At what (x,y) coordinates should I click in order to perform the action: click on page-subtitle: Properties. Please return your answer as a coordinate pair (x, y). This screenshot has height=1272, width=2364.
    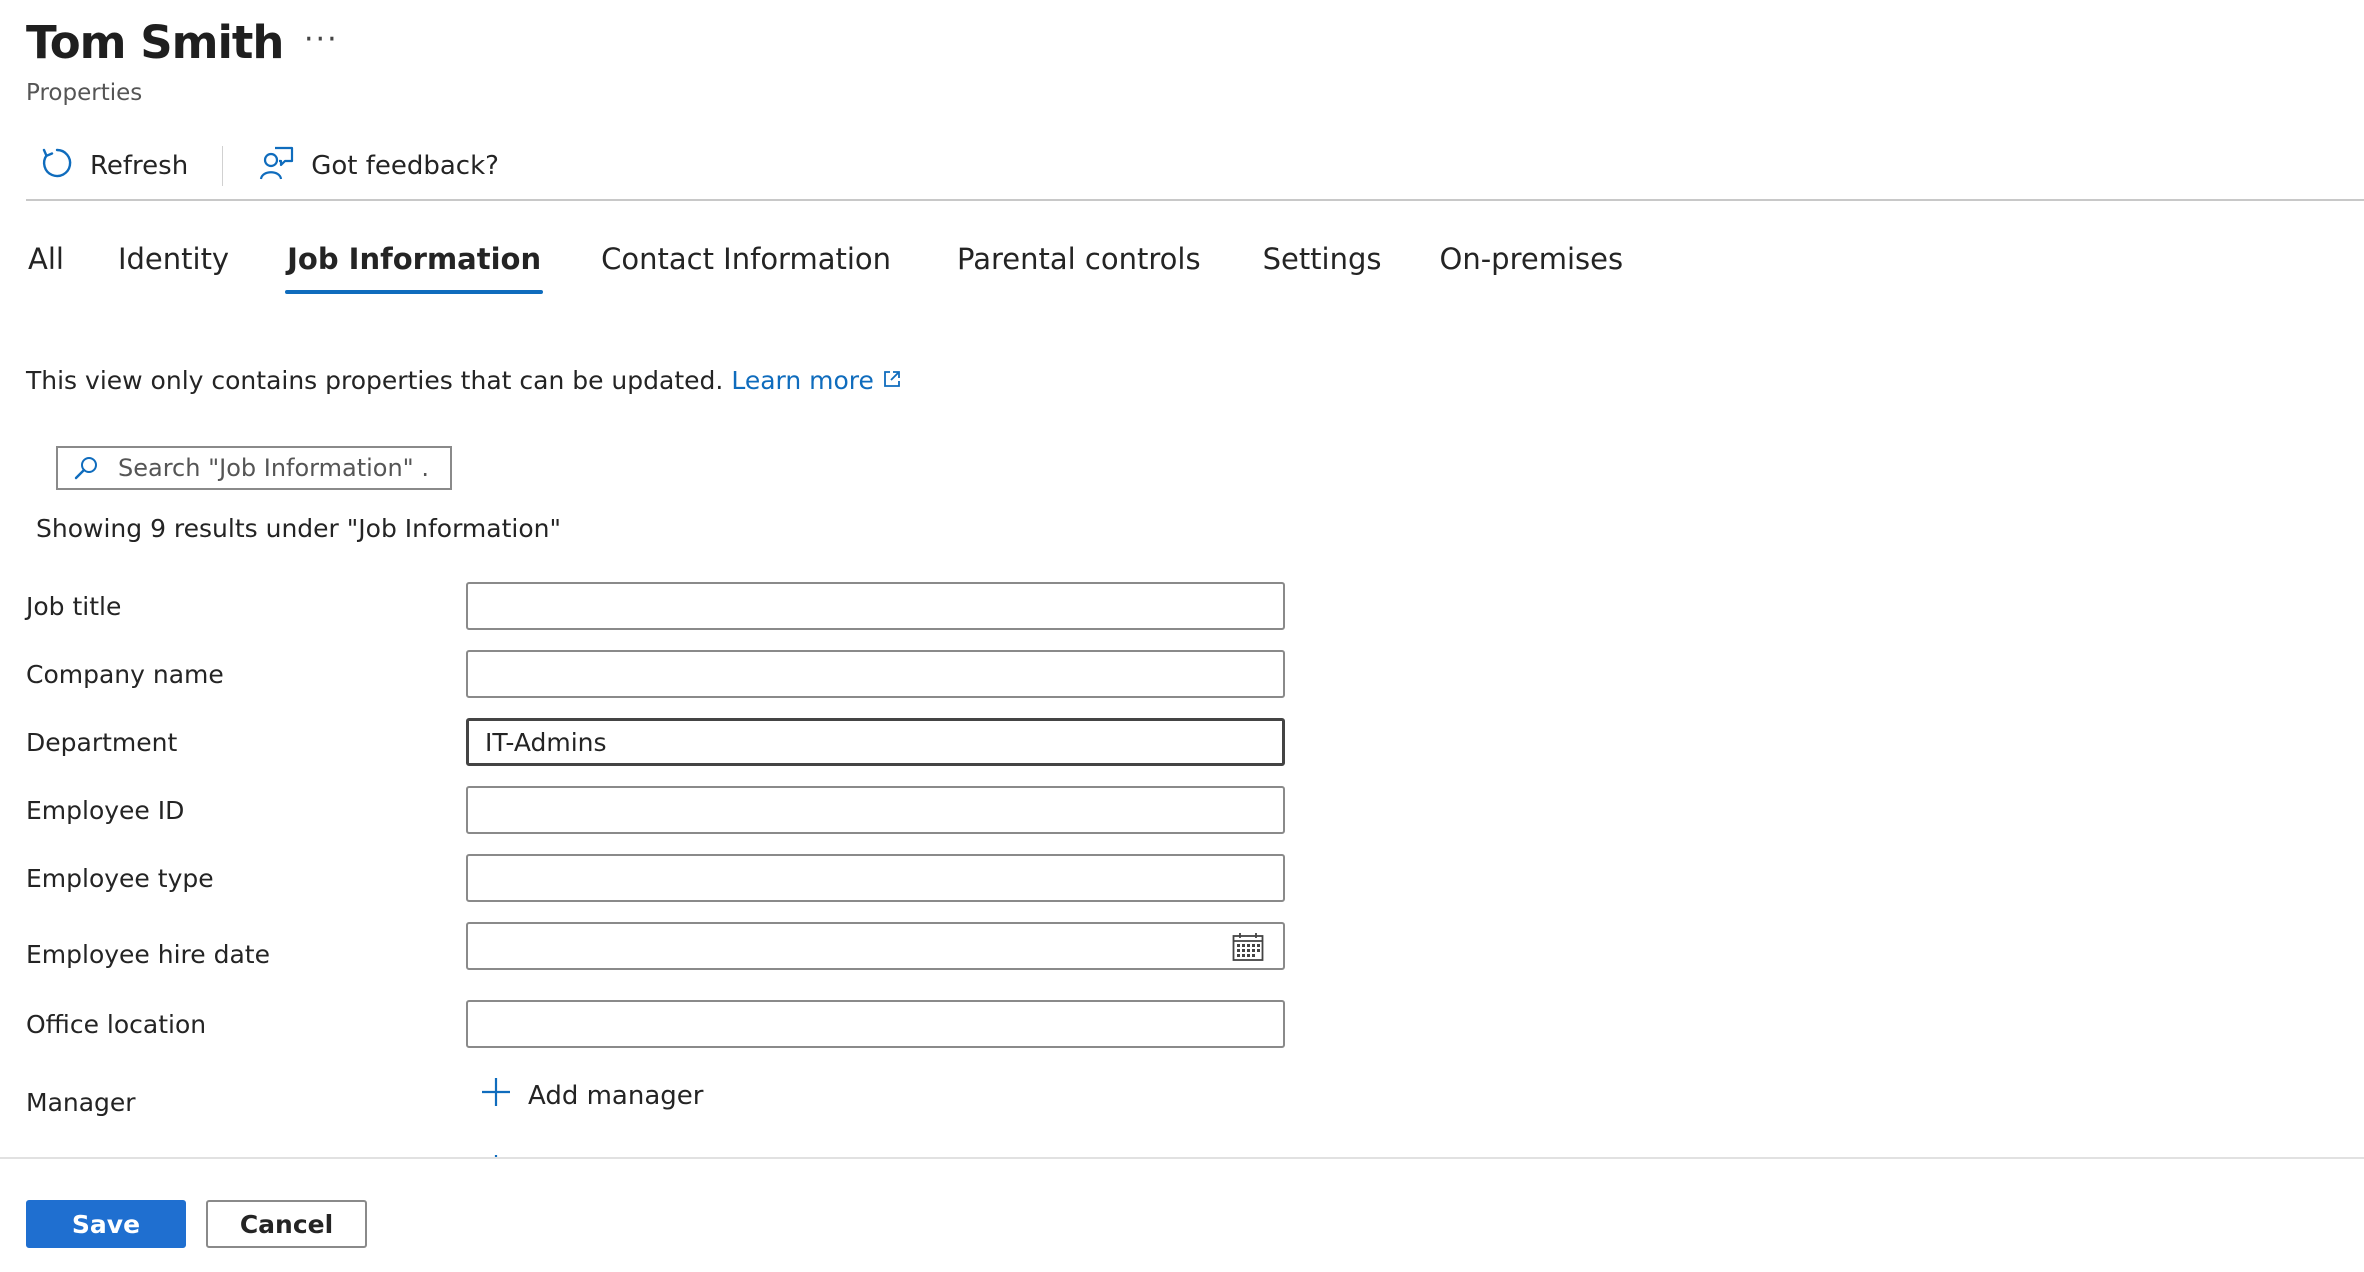
    Looking at the image, I should click on (84, 93).